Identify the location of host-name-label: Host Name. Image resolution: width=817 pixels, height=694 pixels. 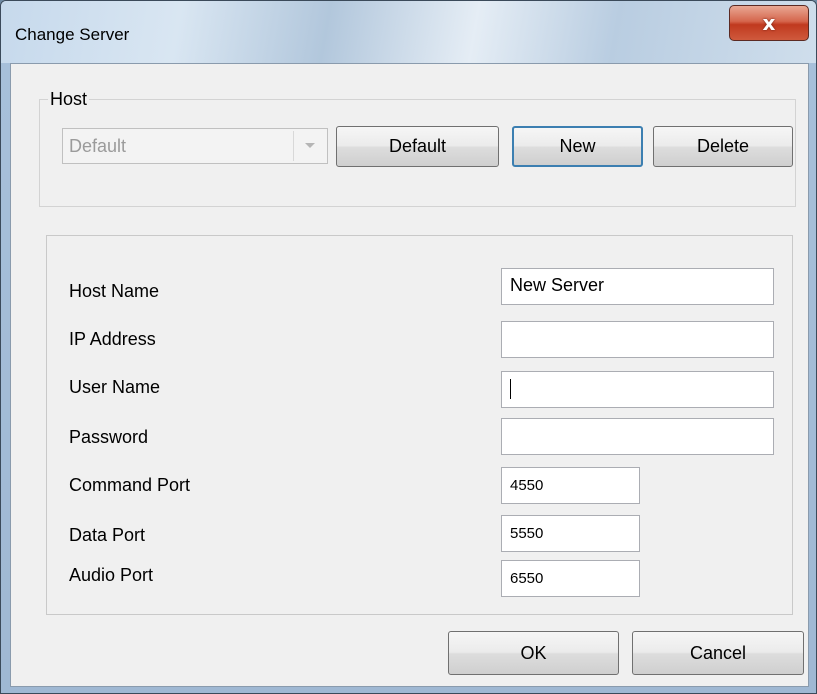
(114, 291).